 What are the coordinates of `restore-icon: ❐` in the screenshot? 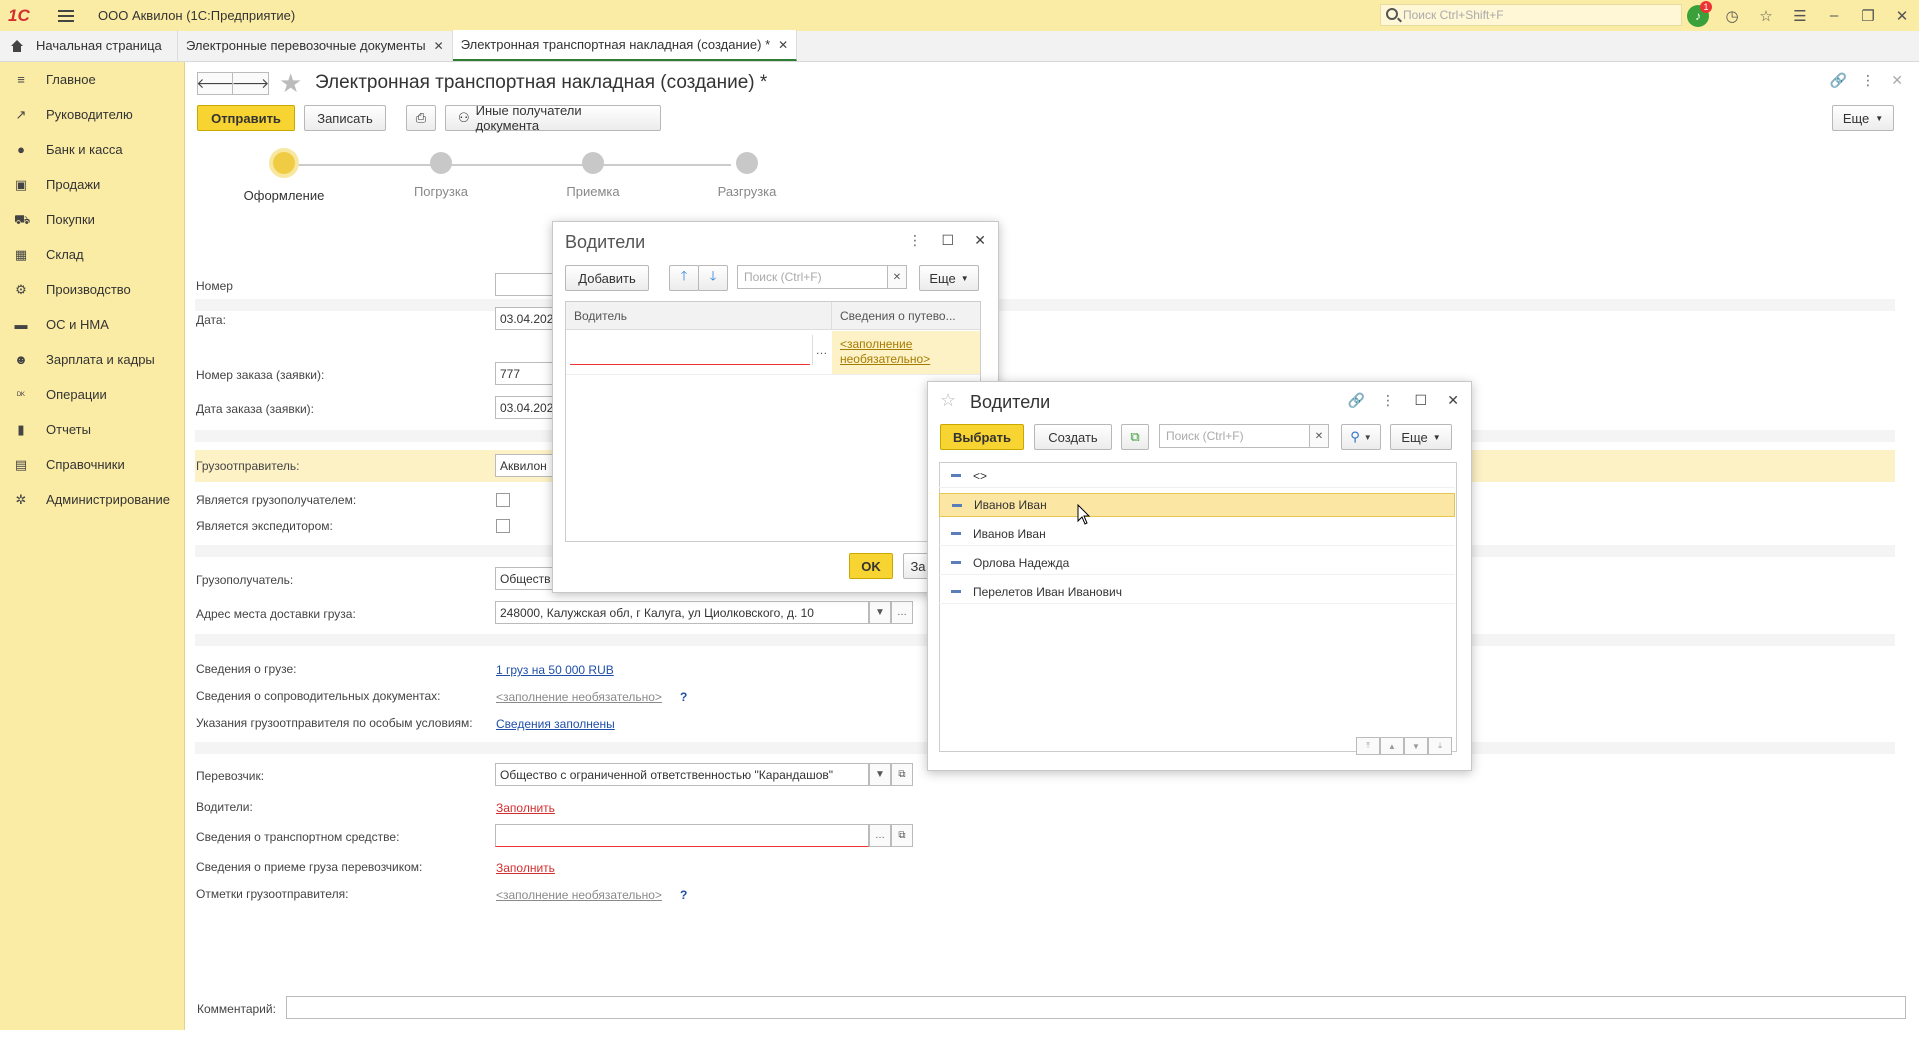 It's located at (1868, 15).